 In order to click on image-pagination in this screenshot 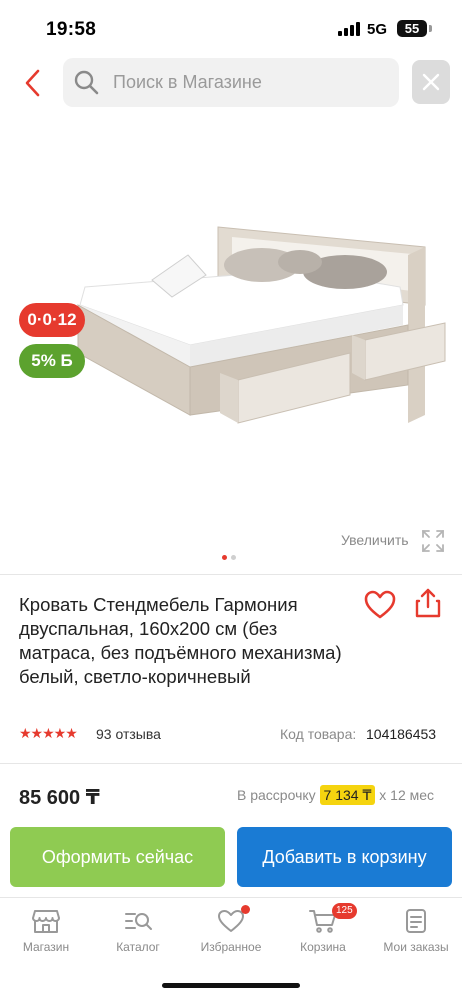, I will do `click(231, 556)`.